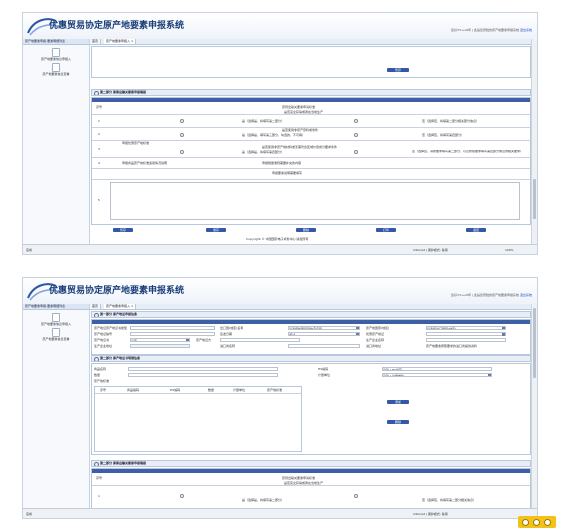 The height and width of the screenshot is (529, 564). Describe the element at coordinates (491, 295) in the screenshot. I see `header-user-info: 您好!Hi-uu8年 | 此是您登陆的原产地要素申报系统 退出系统` at that location.